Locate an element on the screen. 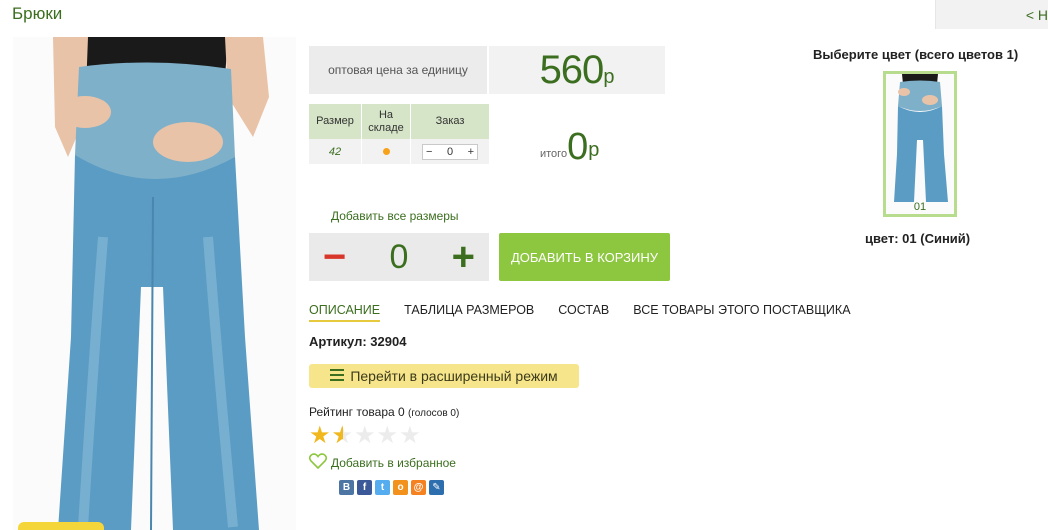 The width and height of the screenshot is (1048, 530). color-swatch is located at coordinates (920, 144).